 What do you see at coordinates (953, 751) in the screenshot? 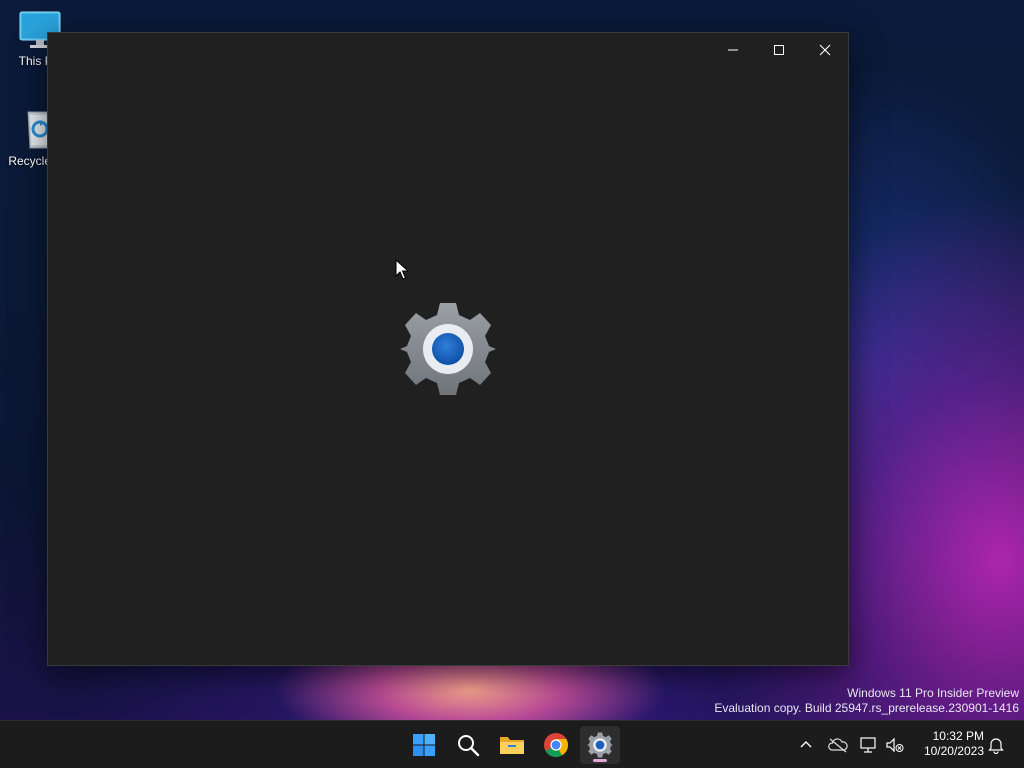
I see `clock-date: 10/20/2023` at bounding box center [953, 751].